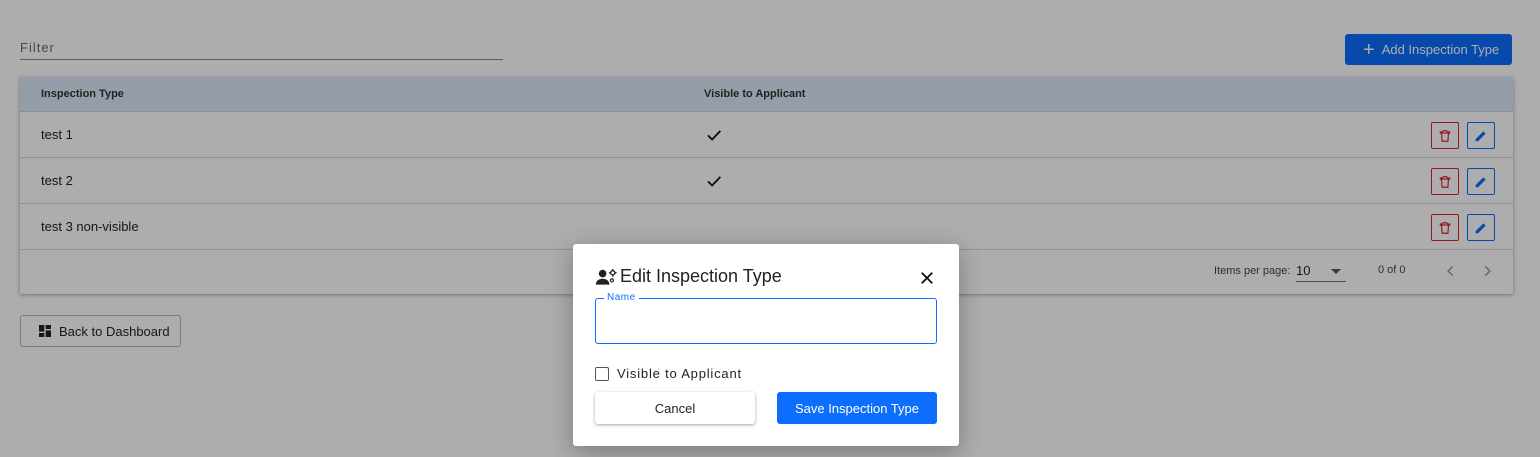 Image resolution: width=1540 pixels, height=457 pixels. What do you see at coordinates (766, 321) in the screenshot?
I see `name-input` at bounding box center [766, 321].